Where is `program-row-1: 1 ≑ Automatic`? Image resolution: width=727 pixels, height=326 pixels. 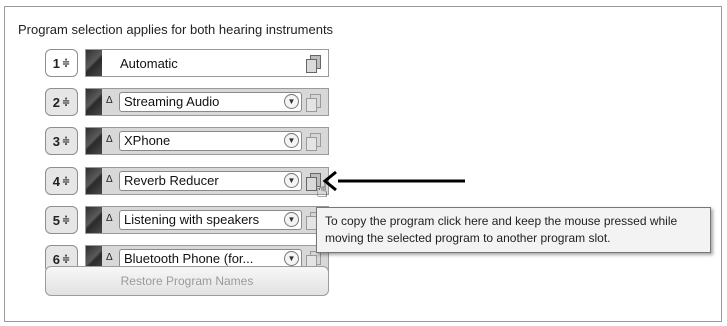
program-row-1: 1 ≑ Automatic is located at coordinates (195, 63).